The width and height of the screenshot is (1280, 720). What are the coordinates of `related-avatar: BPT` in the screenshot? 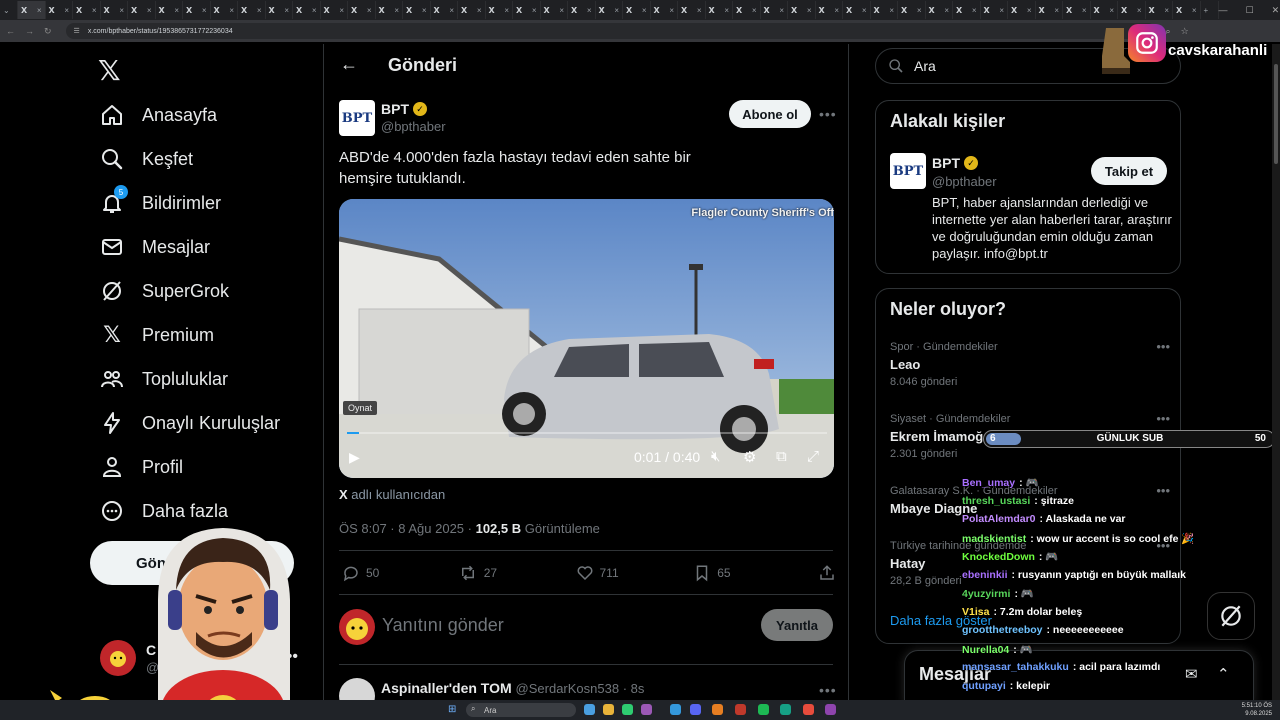 It's located at (908, 171).